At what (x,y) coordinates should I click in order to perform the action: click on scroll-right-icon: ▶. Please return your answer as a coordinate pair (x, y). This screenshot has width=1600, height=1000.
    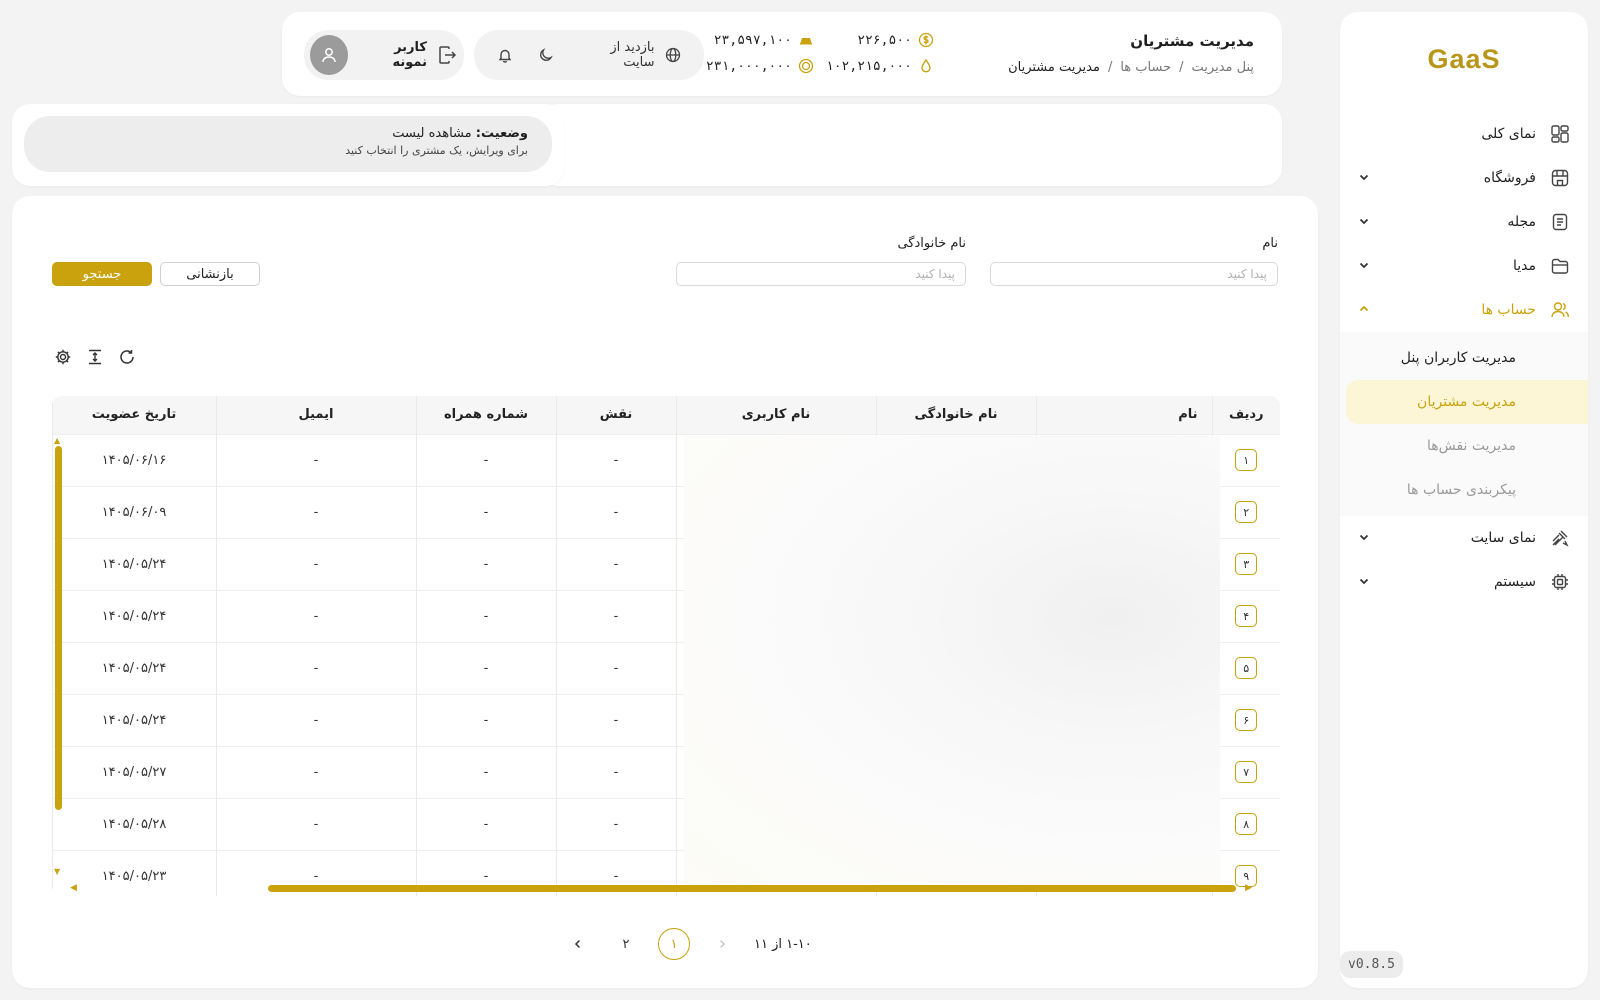
    Looking at the image, I should click on (1248, 888).